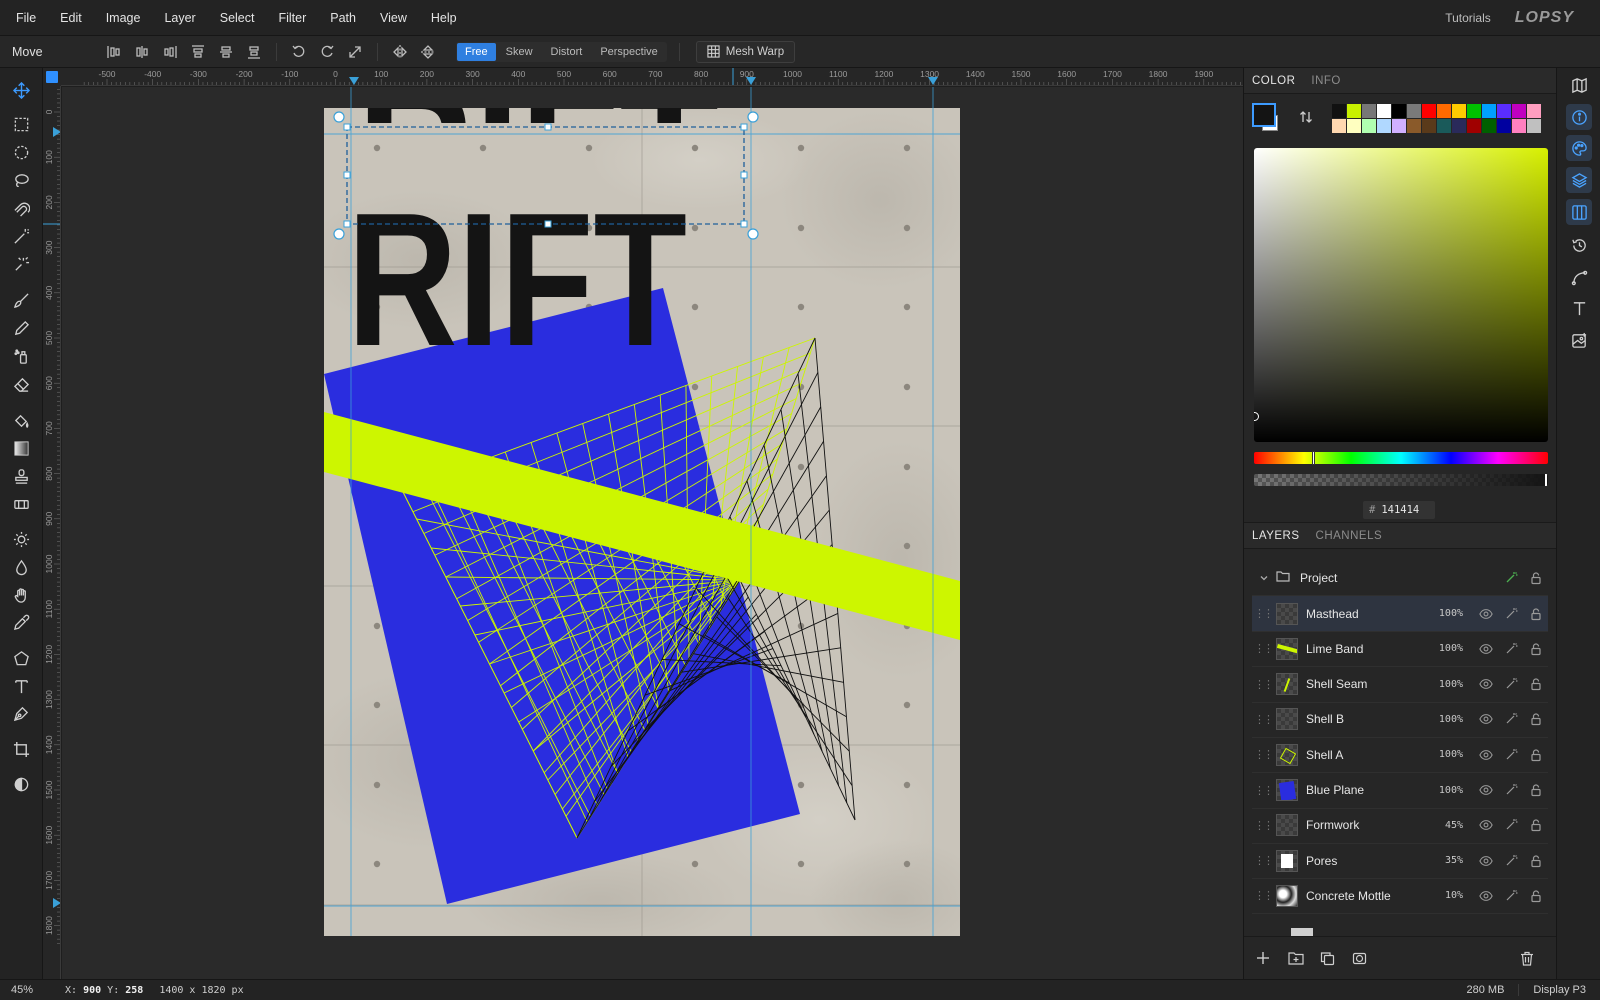 This screenshot has height=1000, width=1600. I want to click on foreground-color-swatch, so click(1264, 115).